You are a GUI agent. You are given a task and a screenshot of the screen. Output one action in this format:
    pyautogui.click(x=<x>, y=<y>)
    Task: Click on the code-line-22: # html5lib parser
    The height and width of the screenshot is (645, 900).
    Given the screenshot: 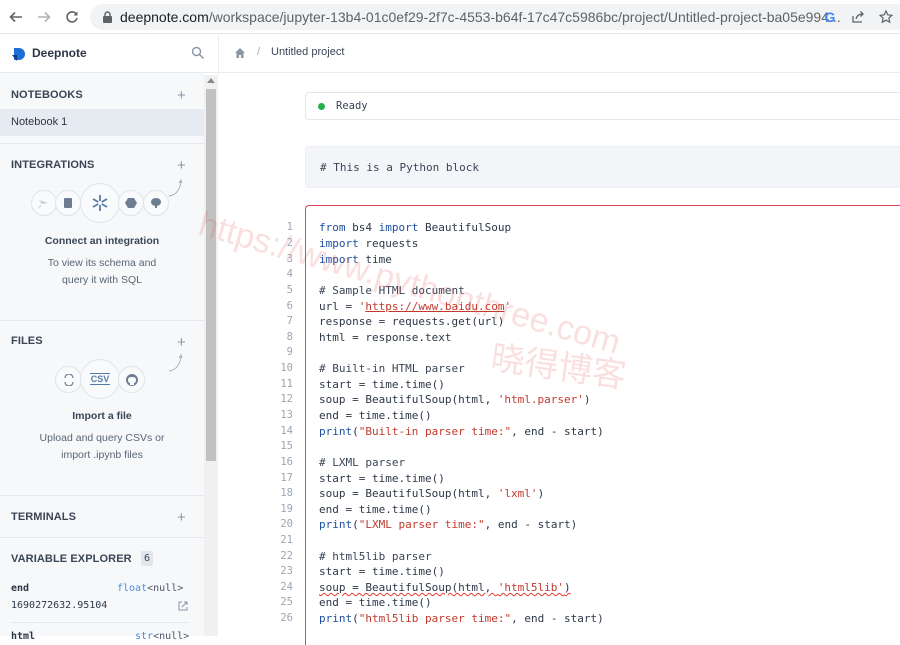 What is the action you would take?
    pyautogui.click(x=375, y=556)
    